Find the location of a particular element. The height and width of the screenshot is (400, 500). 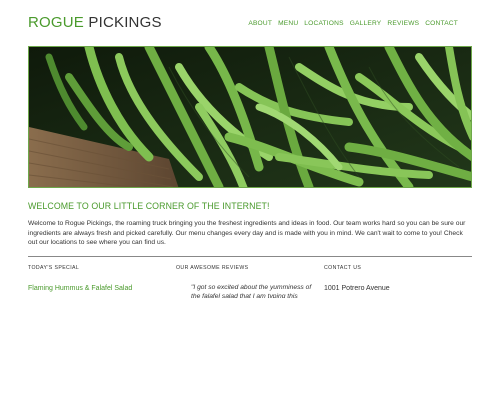

site-logo: ROGUE PICKINGS is located at coordinates (95, 22).